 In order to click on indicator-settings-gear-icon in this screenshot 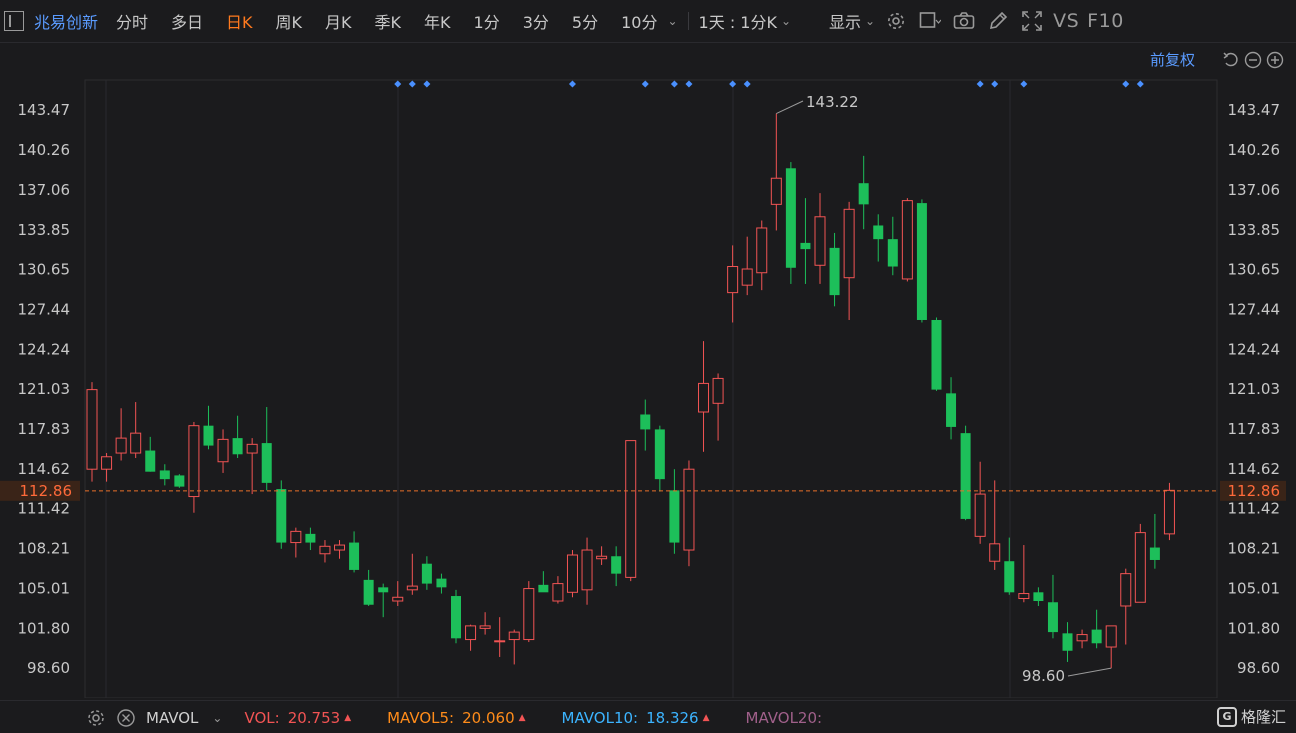, I will do `click(96, 718)`.